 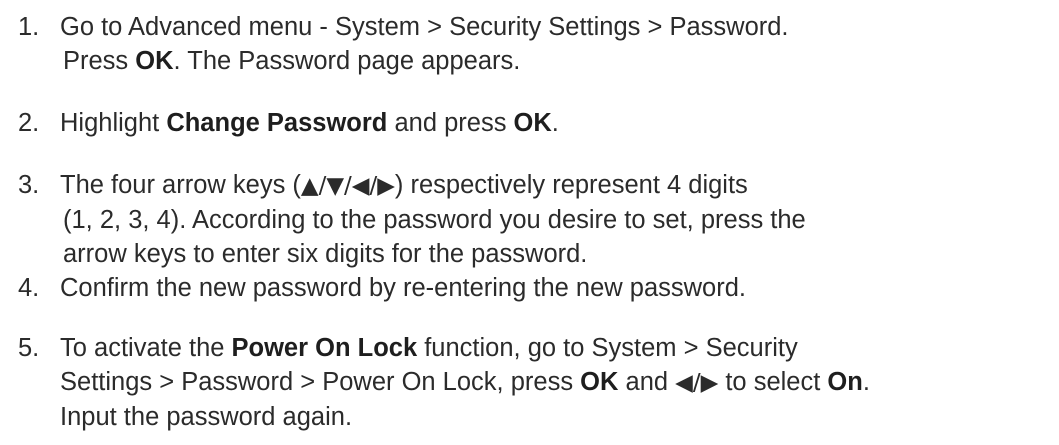 I want to click on step-number: 4., so click(x=29, y=288).